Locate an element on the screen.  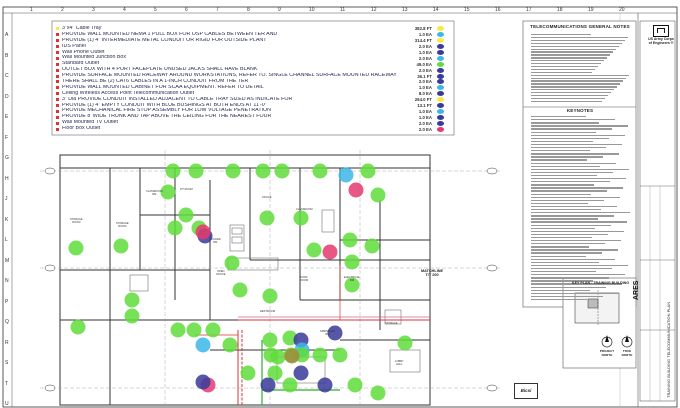
column-label: 3 is located at coordinates (93, 10).